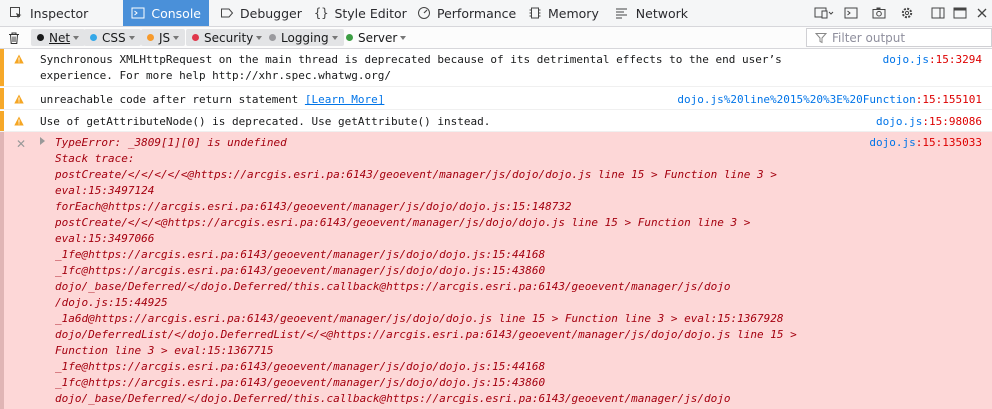 The height and width of the screenshot is (409, 992). I want to click on stack-trace-line: eval:15:3497066, so click(105, 238).